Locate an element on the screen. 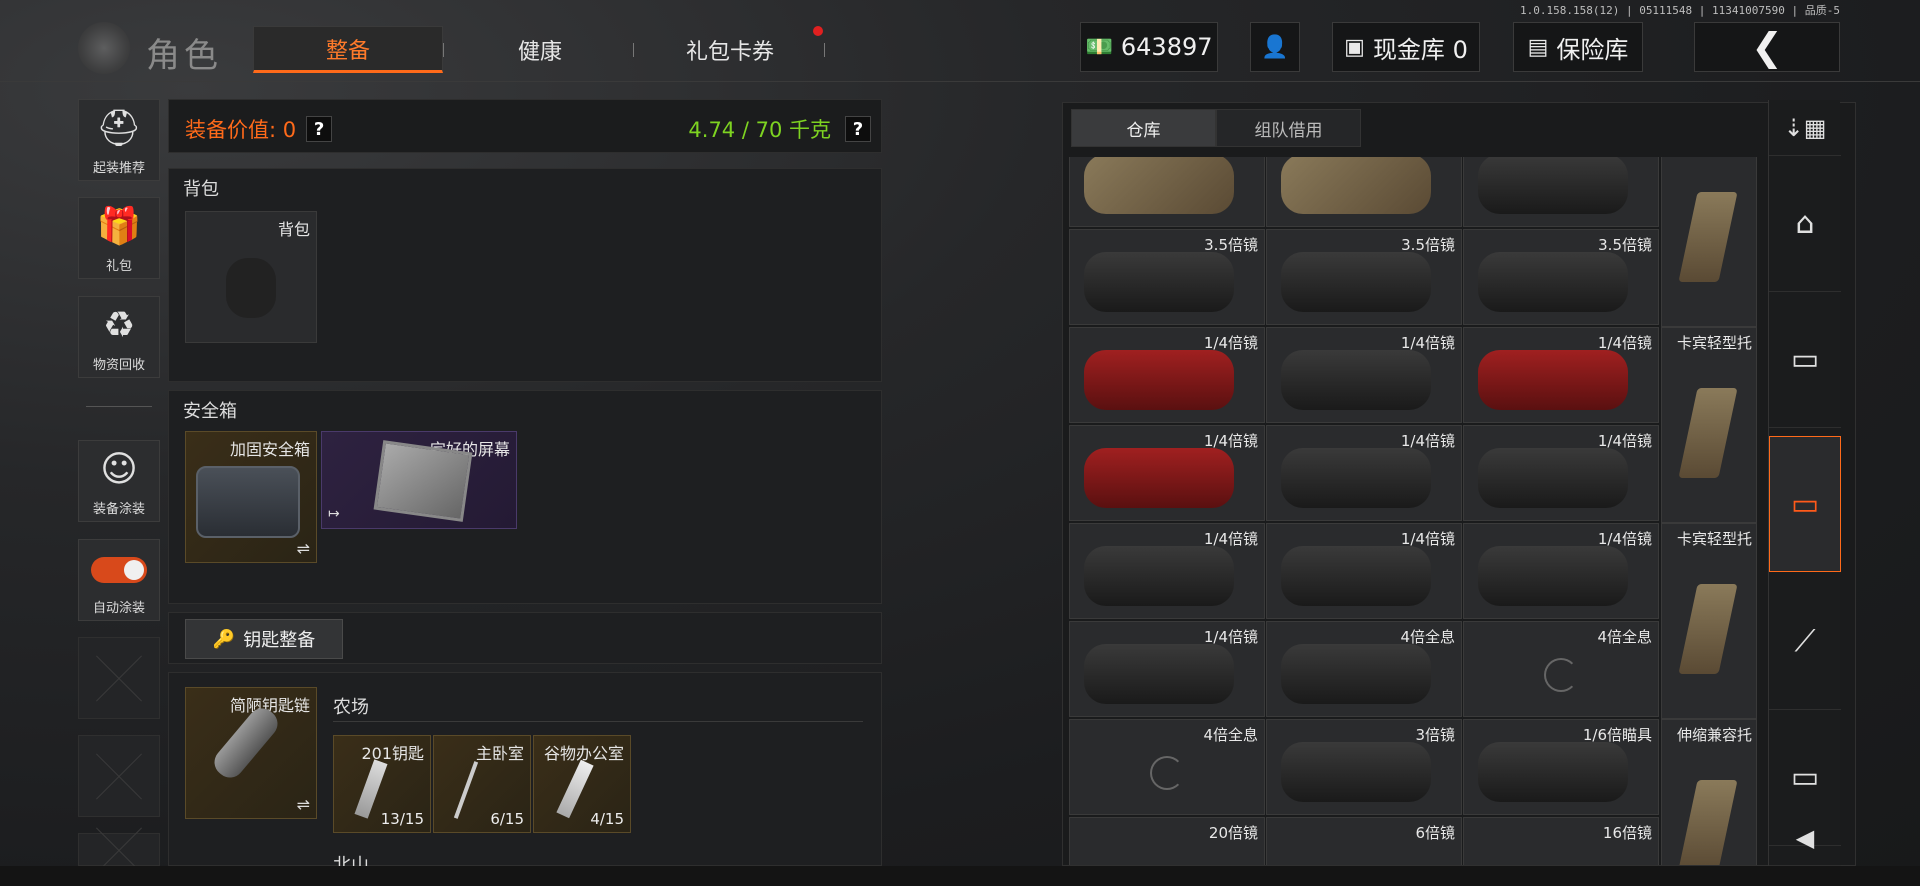  key-item: 主卧室 6/15 is located at coordinates (482, 784).